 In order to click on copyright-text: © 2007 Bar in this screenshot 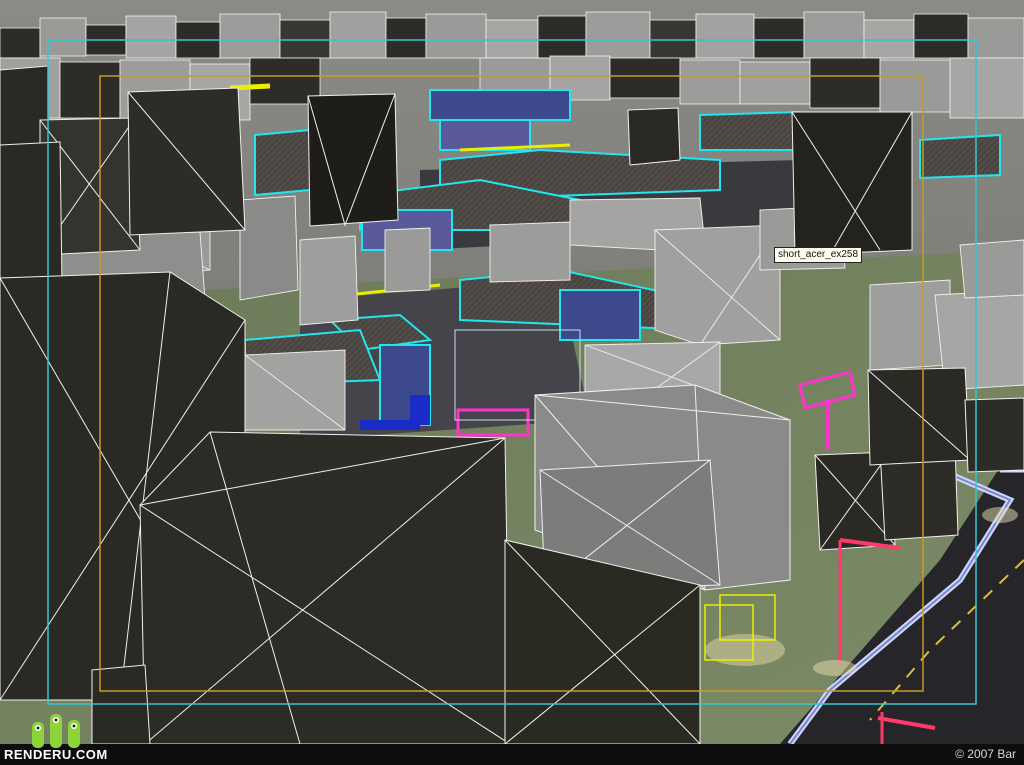, I will do `click(985, 754)`.